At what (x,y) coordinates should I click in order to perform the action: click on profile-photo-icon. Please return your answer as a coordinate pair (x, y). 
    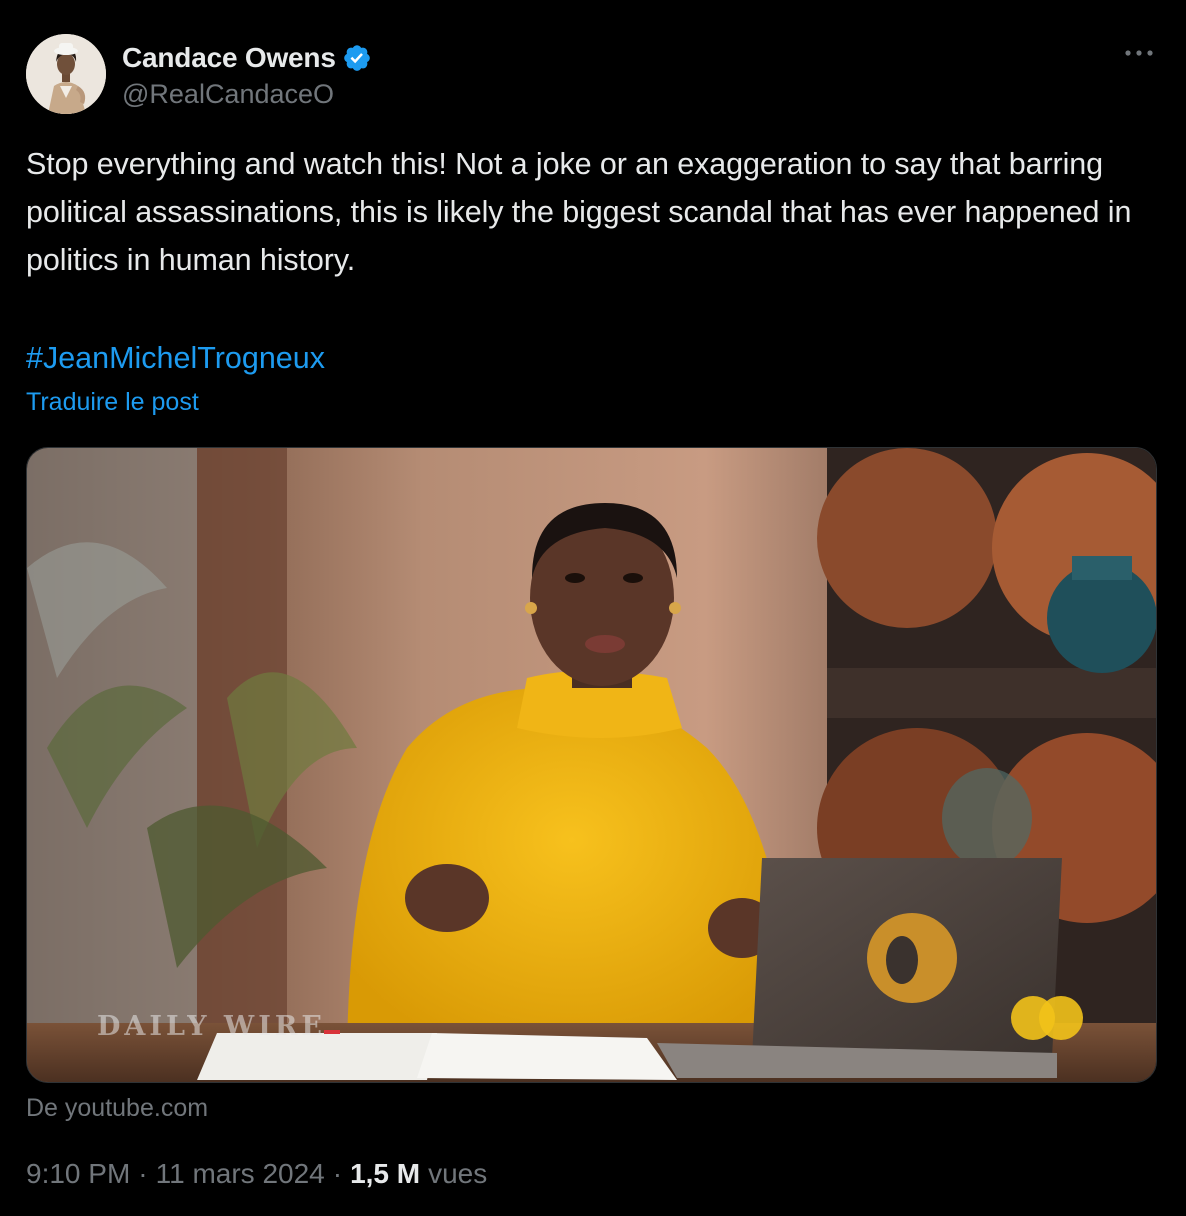
    Looking at the image, I should click on (66, 74).